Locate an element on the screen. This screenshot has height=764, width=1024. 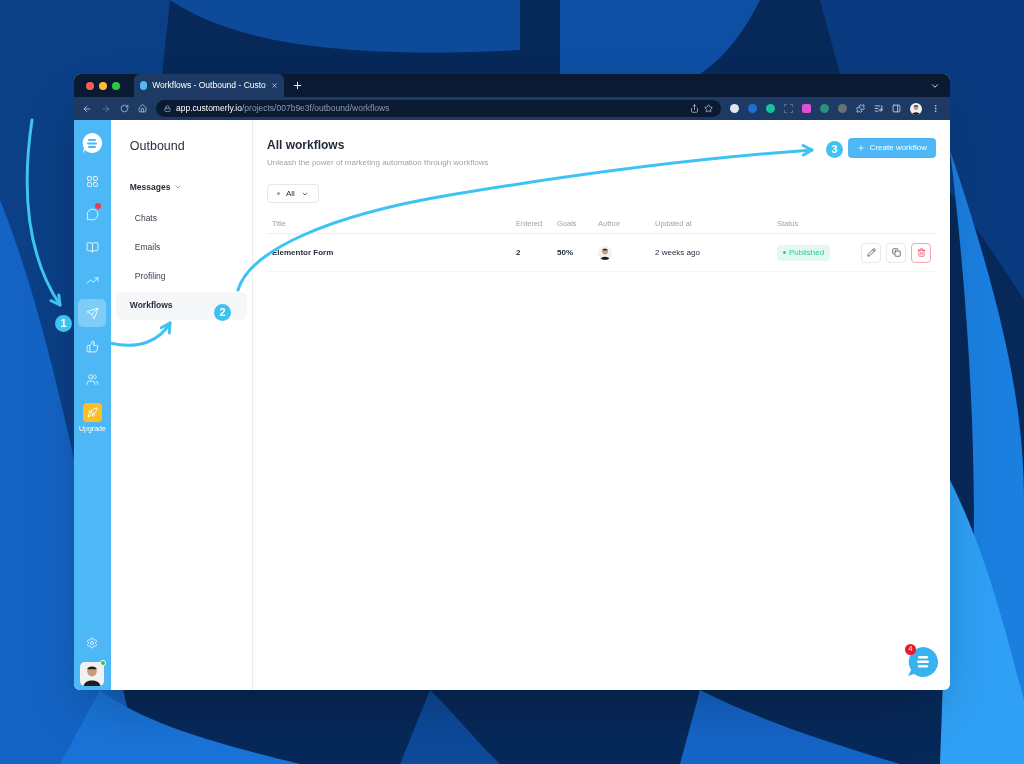
book-icon is located at coordinates (92, 247).